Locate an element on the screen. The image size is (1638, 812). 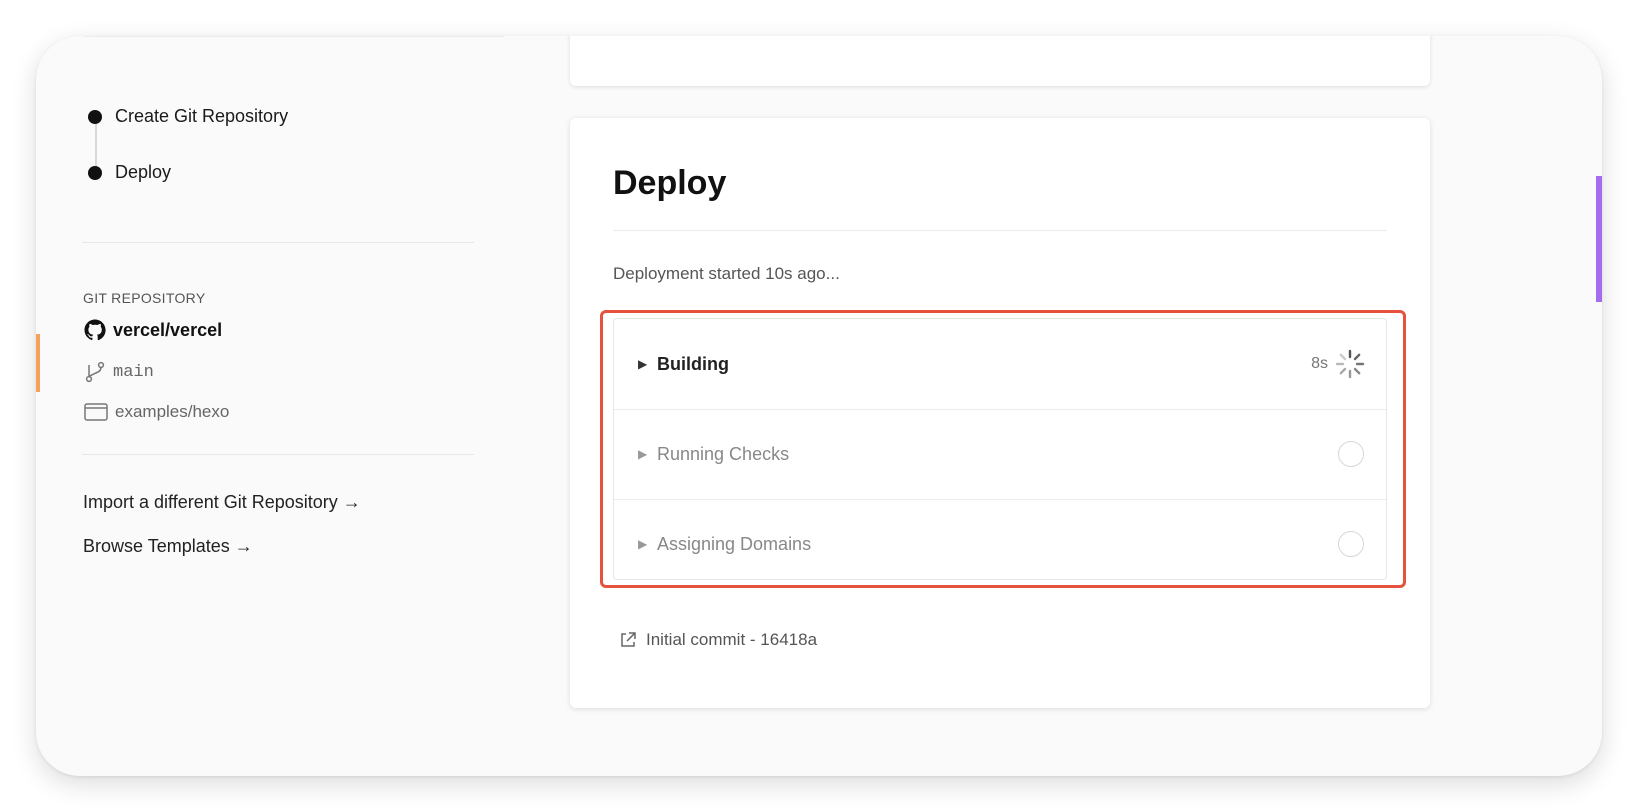
title-divider is located at coordinates (1000, 230).